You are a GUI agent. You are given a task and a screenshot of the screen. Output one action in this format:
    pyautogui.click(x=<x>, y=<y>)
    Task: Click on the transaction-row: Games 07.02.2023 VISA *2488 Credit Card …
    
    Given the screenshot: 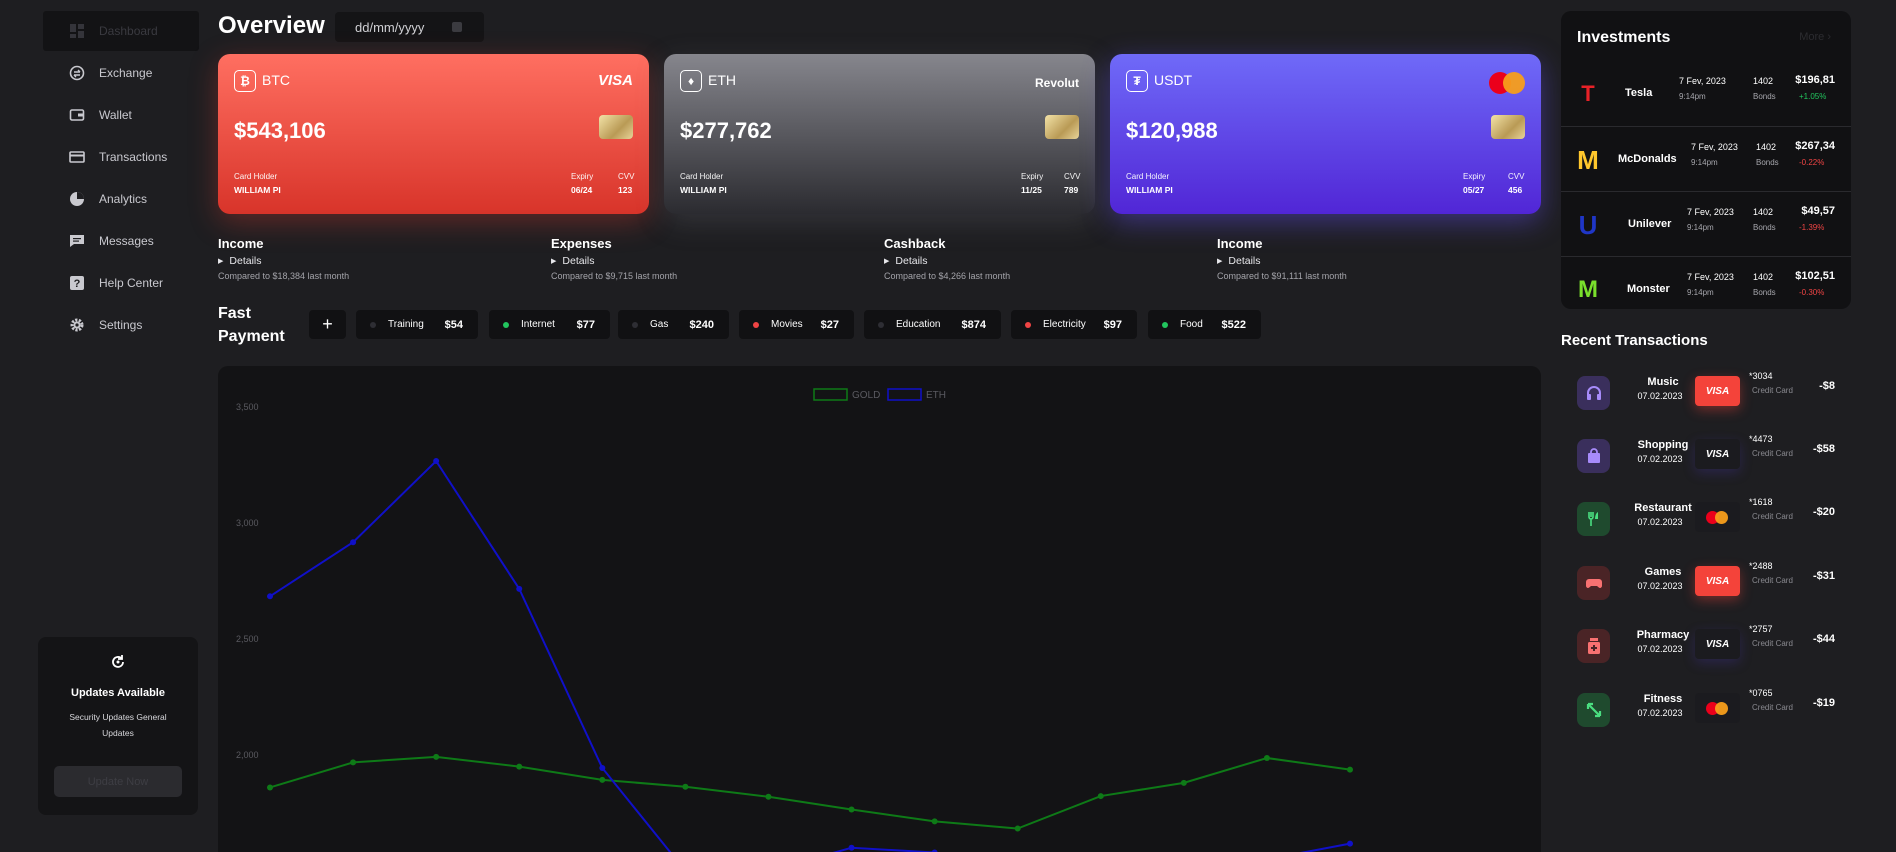 What is the action you would take?
    pyautogui.click(x=1712, y=582)
    